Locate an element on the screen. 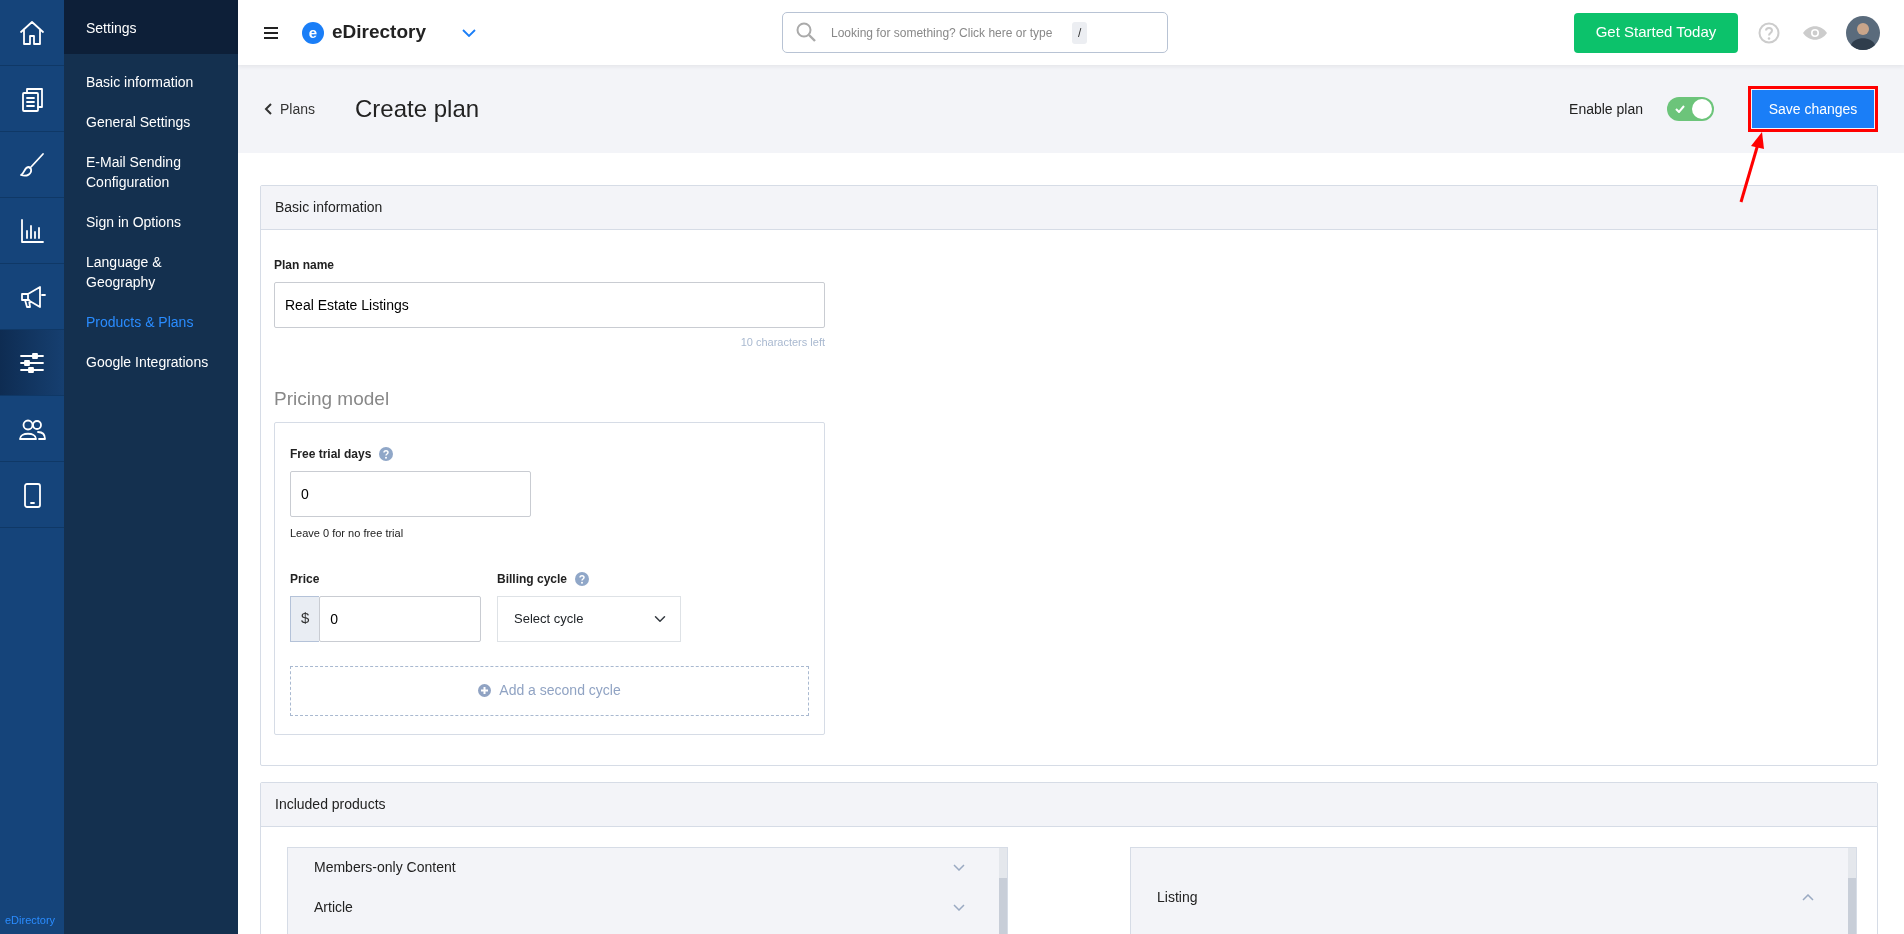 This screenshot has width=1904, height=934. footer-brand: eDirectory is located at coordinates (30, 920).